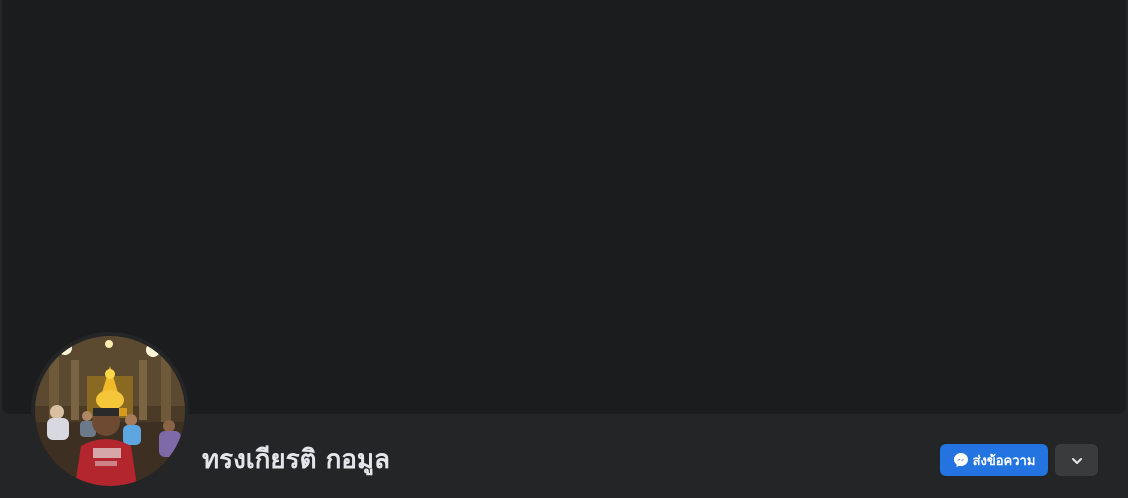 The width and height of the screenshot is (1128, 498). I want to click on profile-photo-image, so click(110, 411).